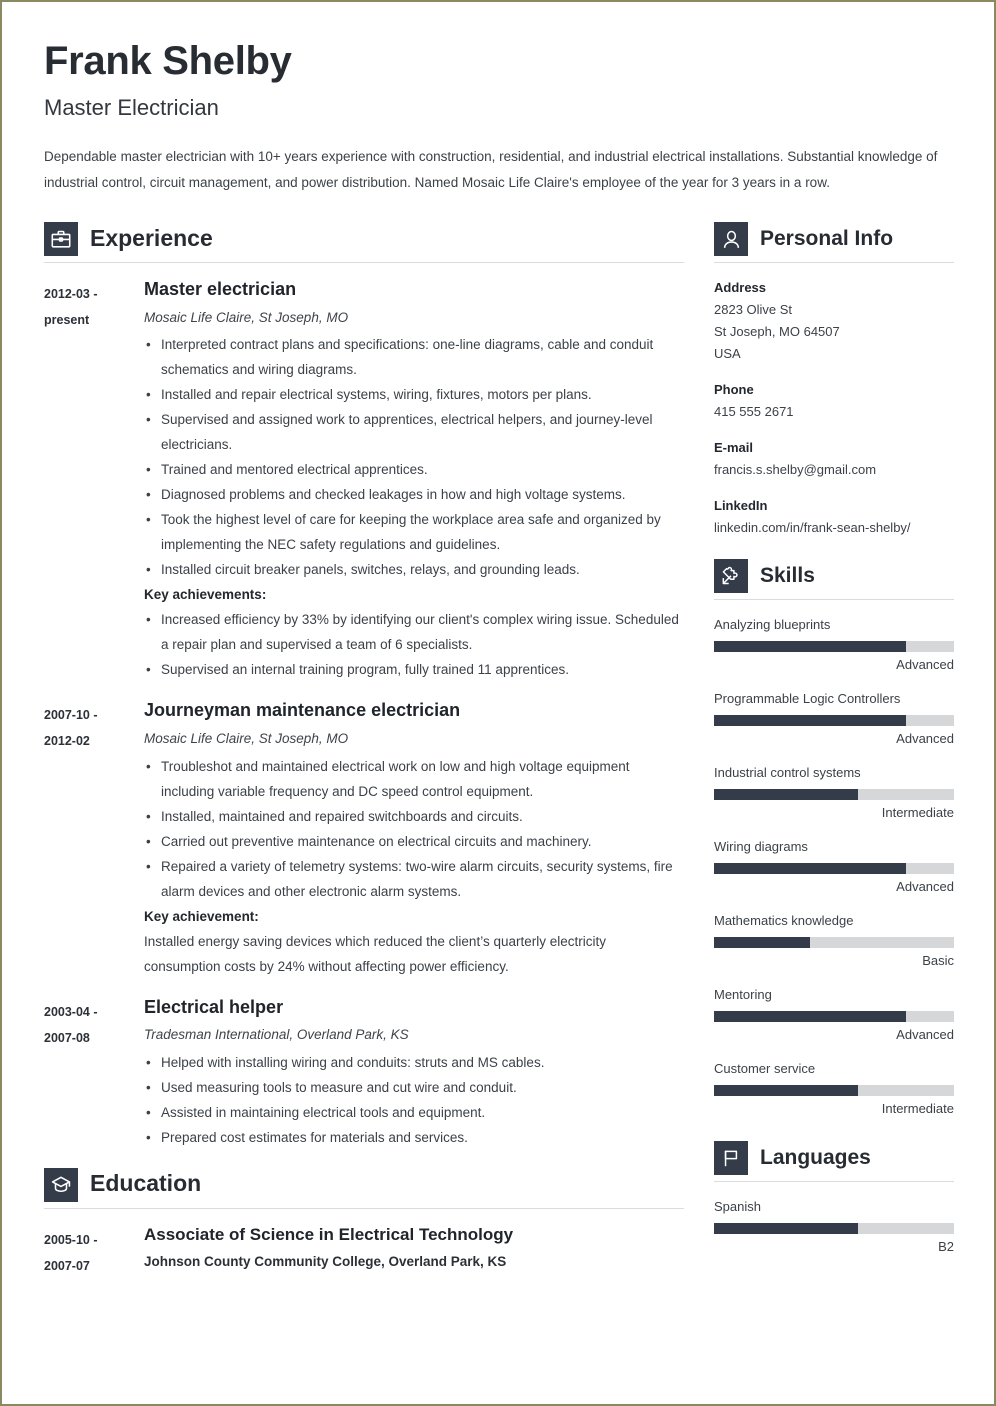 Image resolution: width=996 pixels, height=1406 pixels. Describe the element at coordinates (834, 1182) in the screenshot. I see `languages-divider` at that location.